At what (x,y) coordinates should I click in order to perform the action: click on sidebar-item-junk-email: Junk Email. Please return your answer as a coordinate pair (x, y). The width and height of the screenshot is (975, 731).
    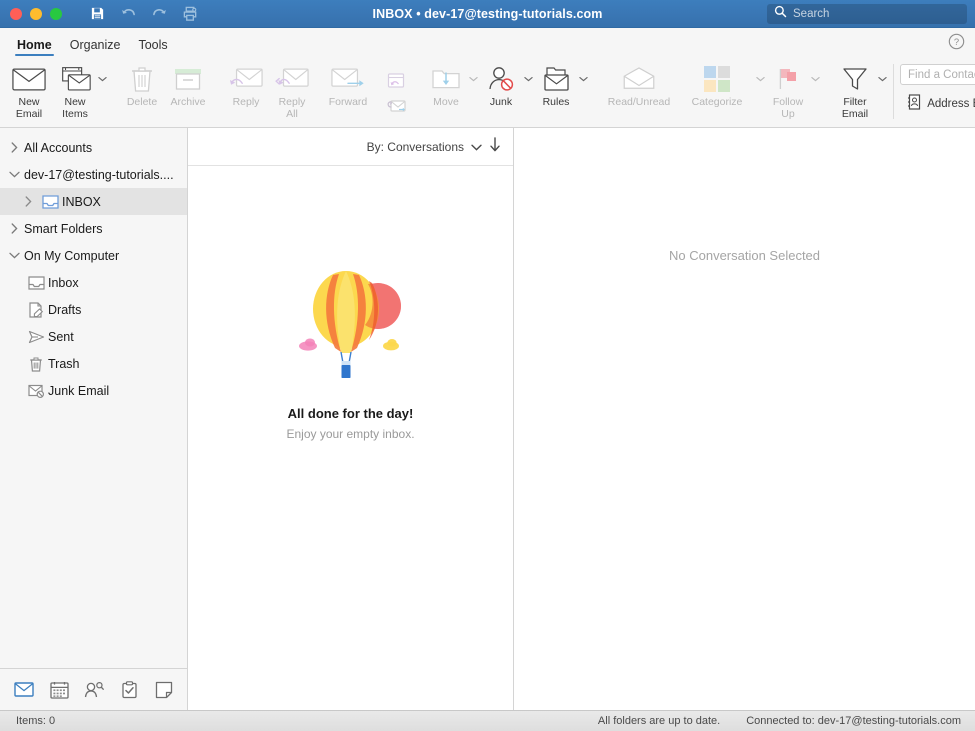
    Looking at the image, I should click on (93, 390).